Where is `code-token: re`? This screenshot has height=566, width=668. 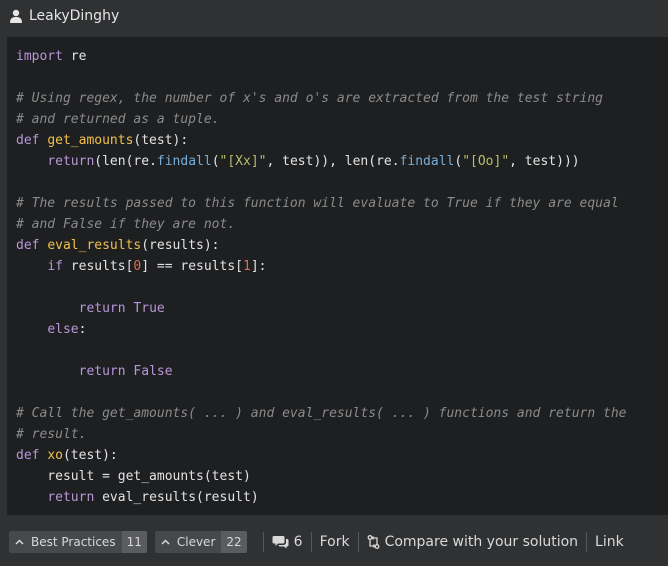 code-token: re is located at coordinates (74, 56).